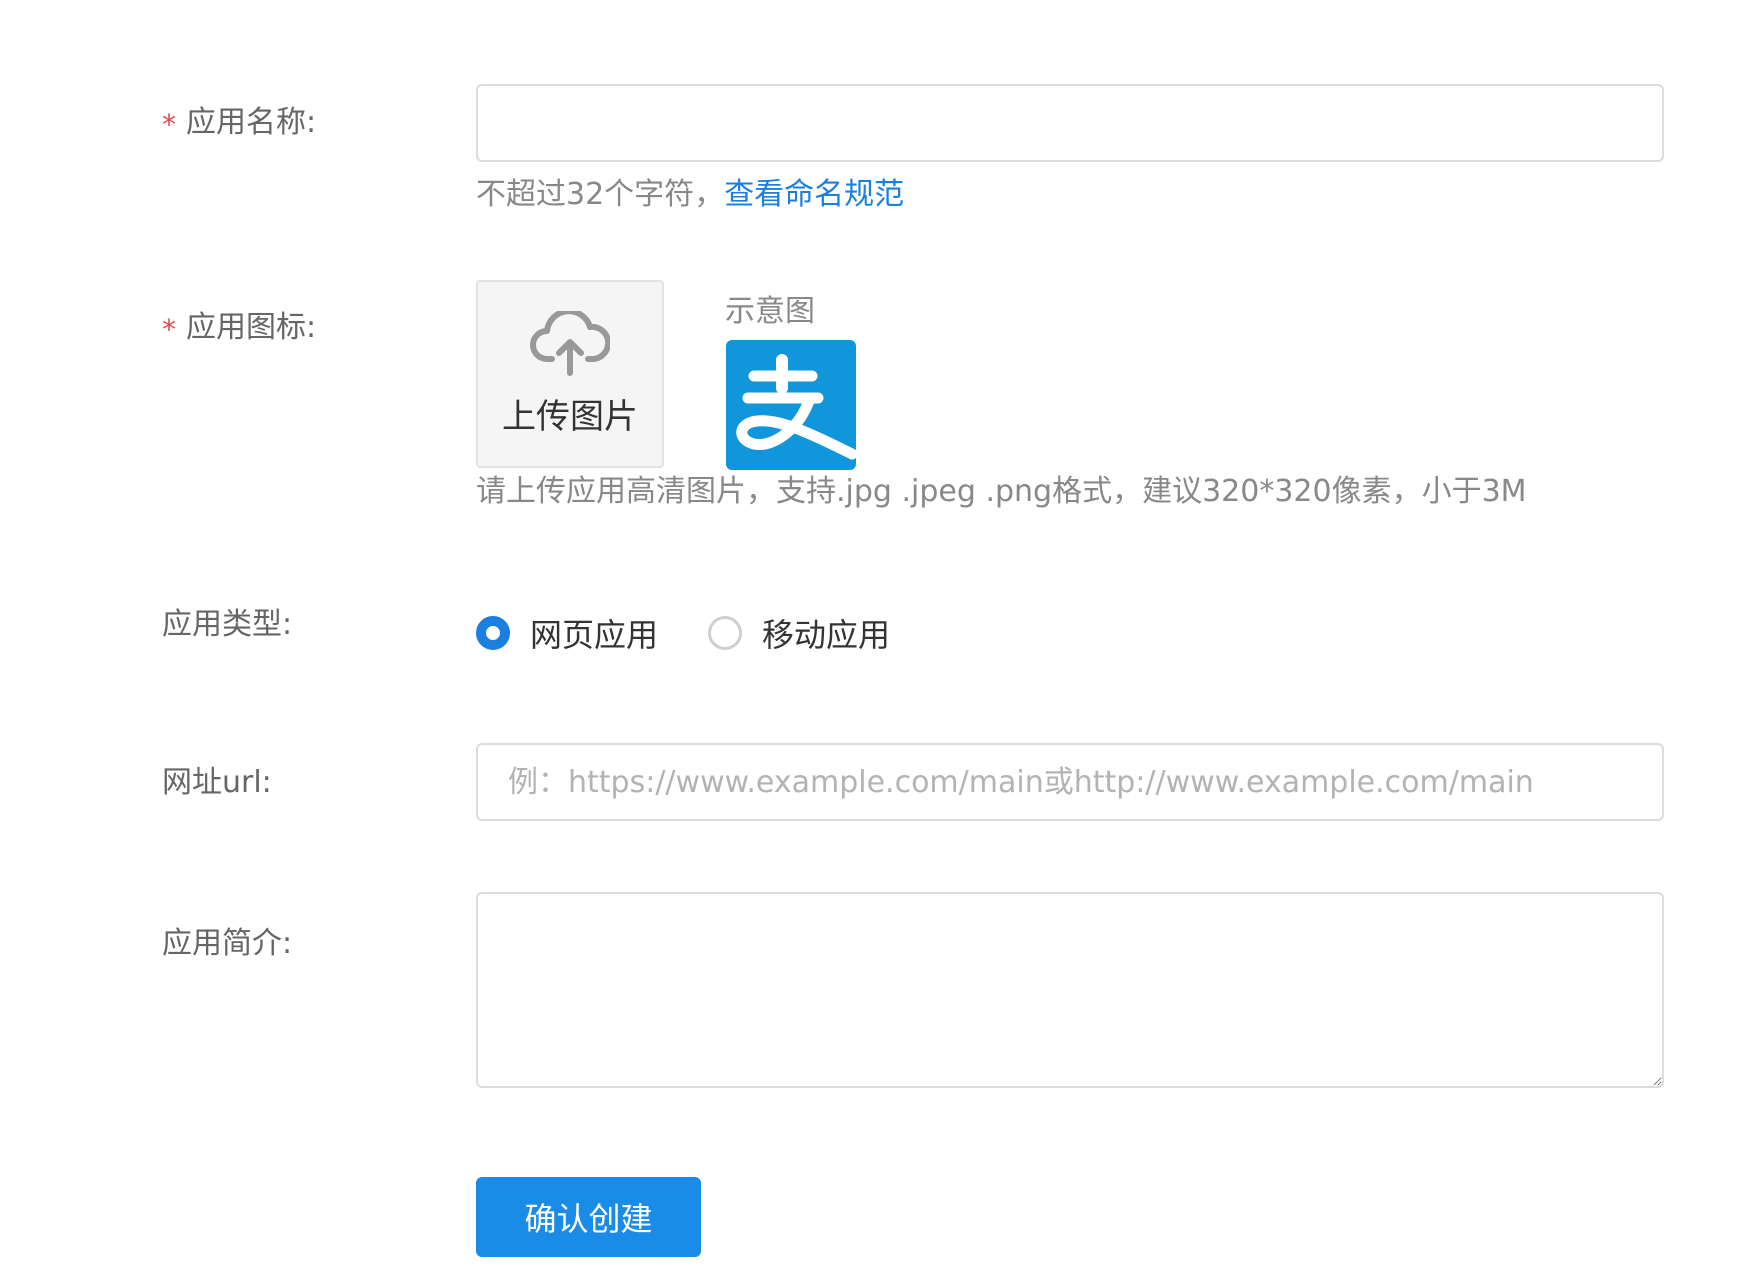  Describe the element at coordinates (493, 633) in the screenshot. I see `radio-checked-icon` at that location.